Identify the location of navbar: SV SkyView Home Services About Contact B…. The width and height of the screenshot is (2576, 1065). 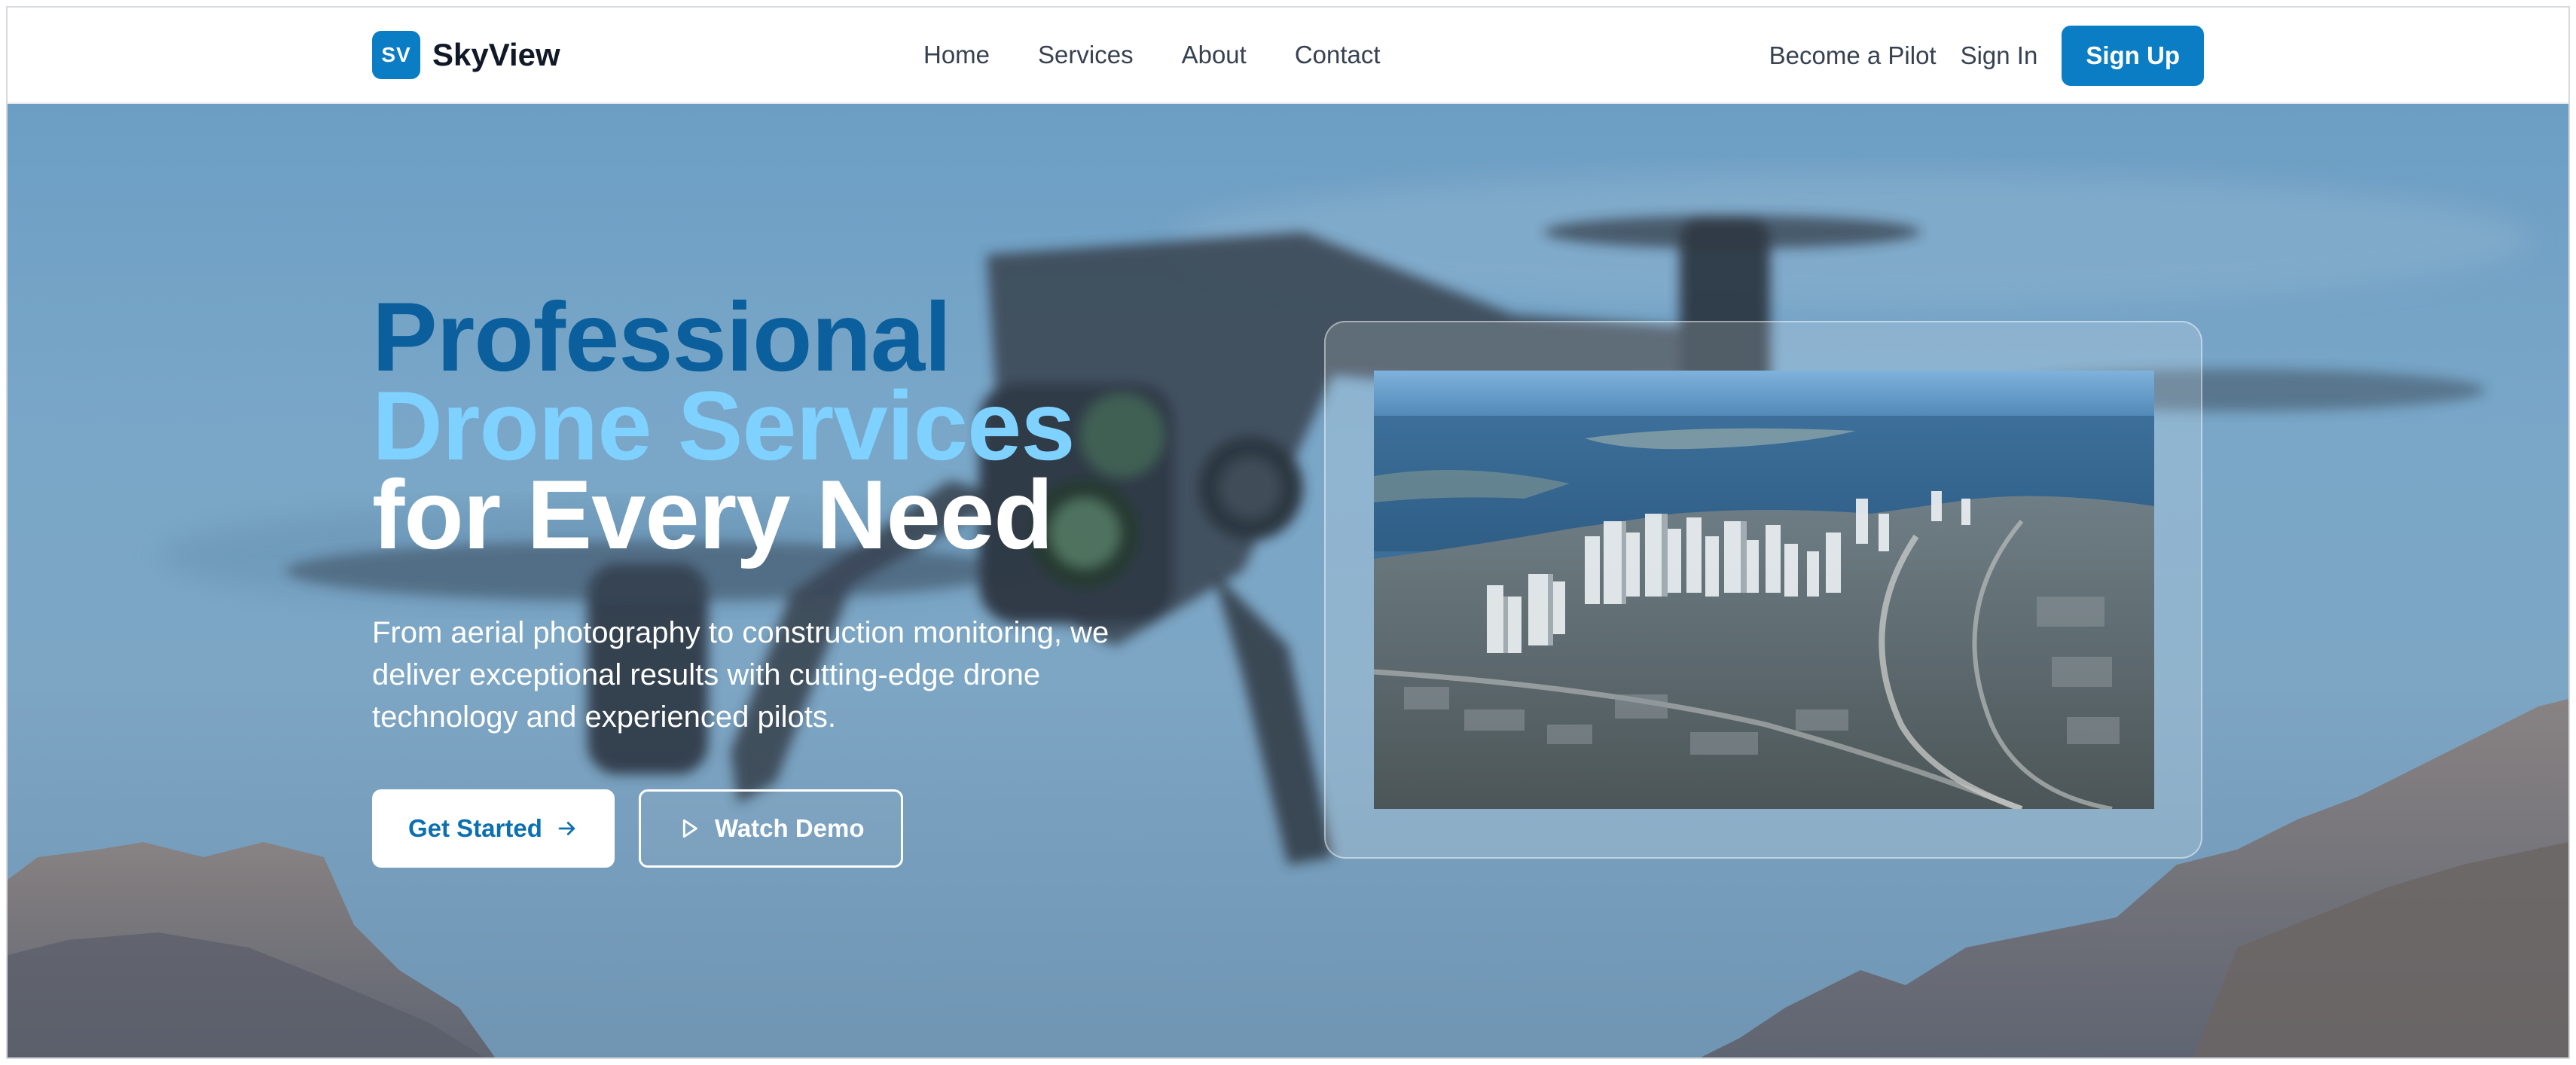
(1288, 56).